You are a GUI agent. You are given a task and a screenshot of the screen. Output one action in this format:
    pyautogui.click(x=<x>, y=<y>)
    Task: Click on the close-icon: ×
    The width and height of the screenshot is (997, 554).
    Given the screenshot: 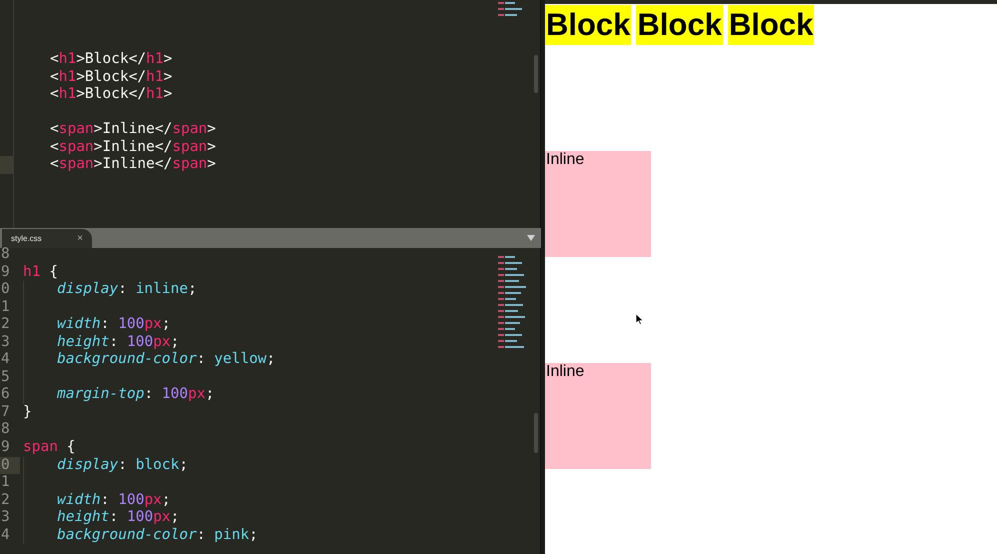 What is the action you would take?
    pyautogui.click(x=80, y=238)
    